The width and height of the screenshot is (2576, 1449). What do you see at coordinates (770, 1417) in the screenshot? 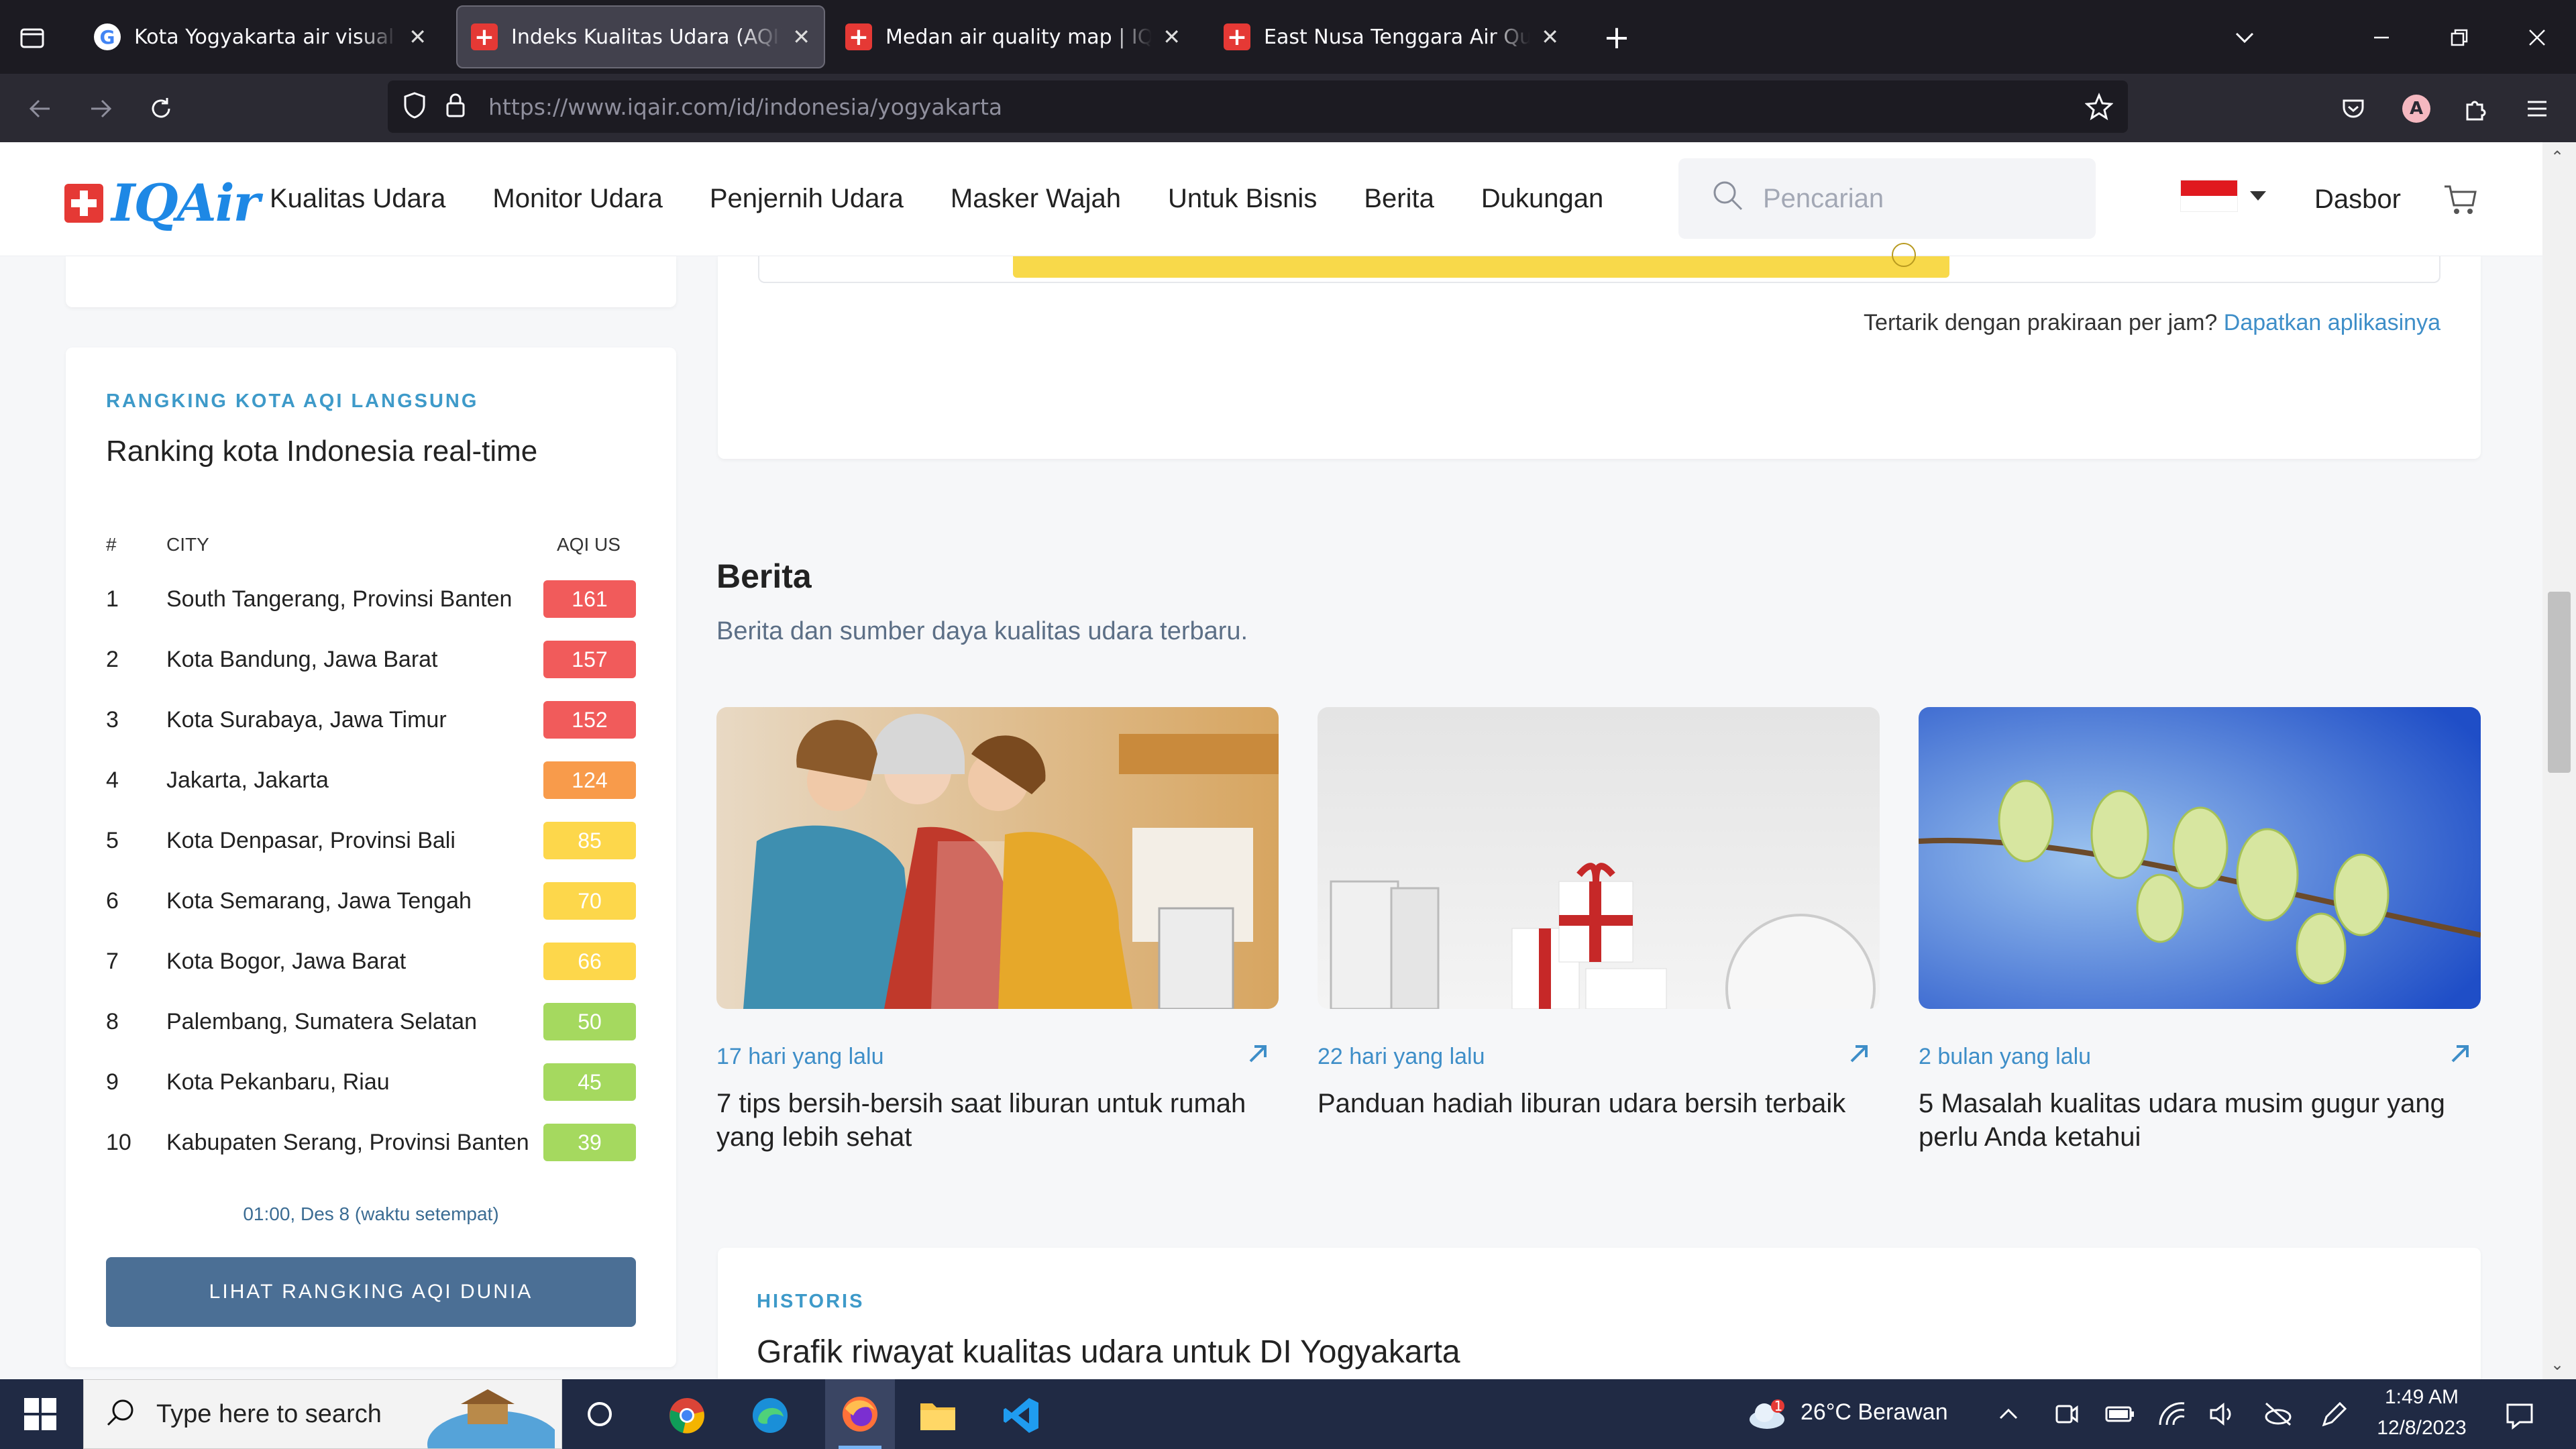
I see `edge-icon` at bounding box center [770, 1417].